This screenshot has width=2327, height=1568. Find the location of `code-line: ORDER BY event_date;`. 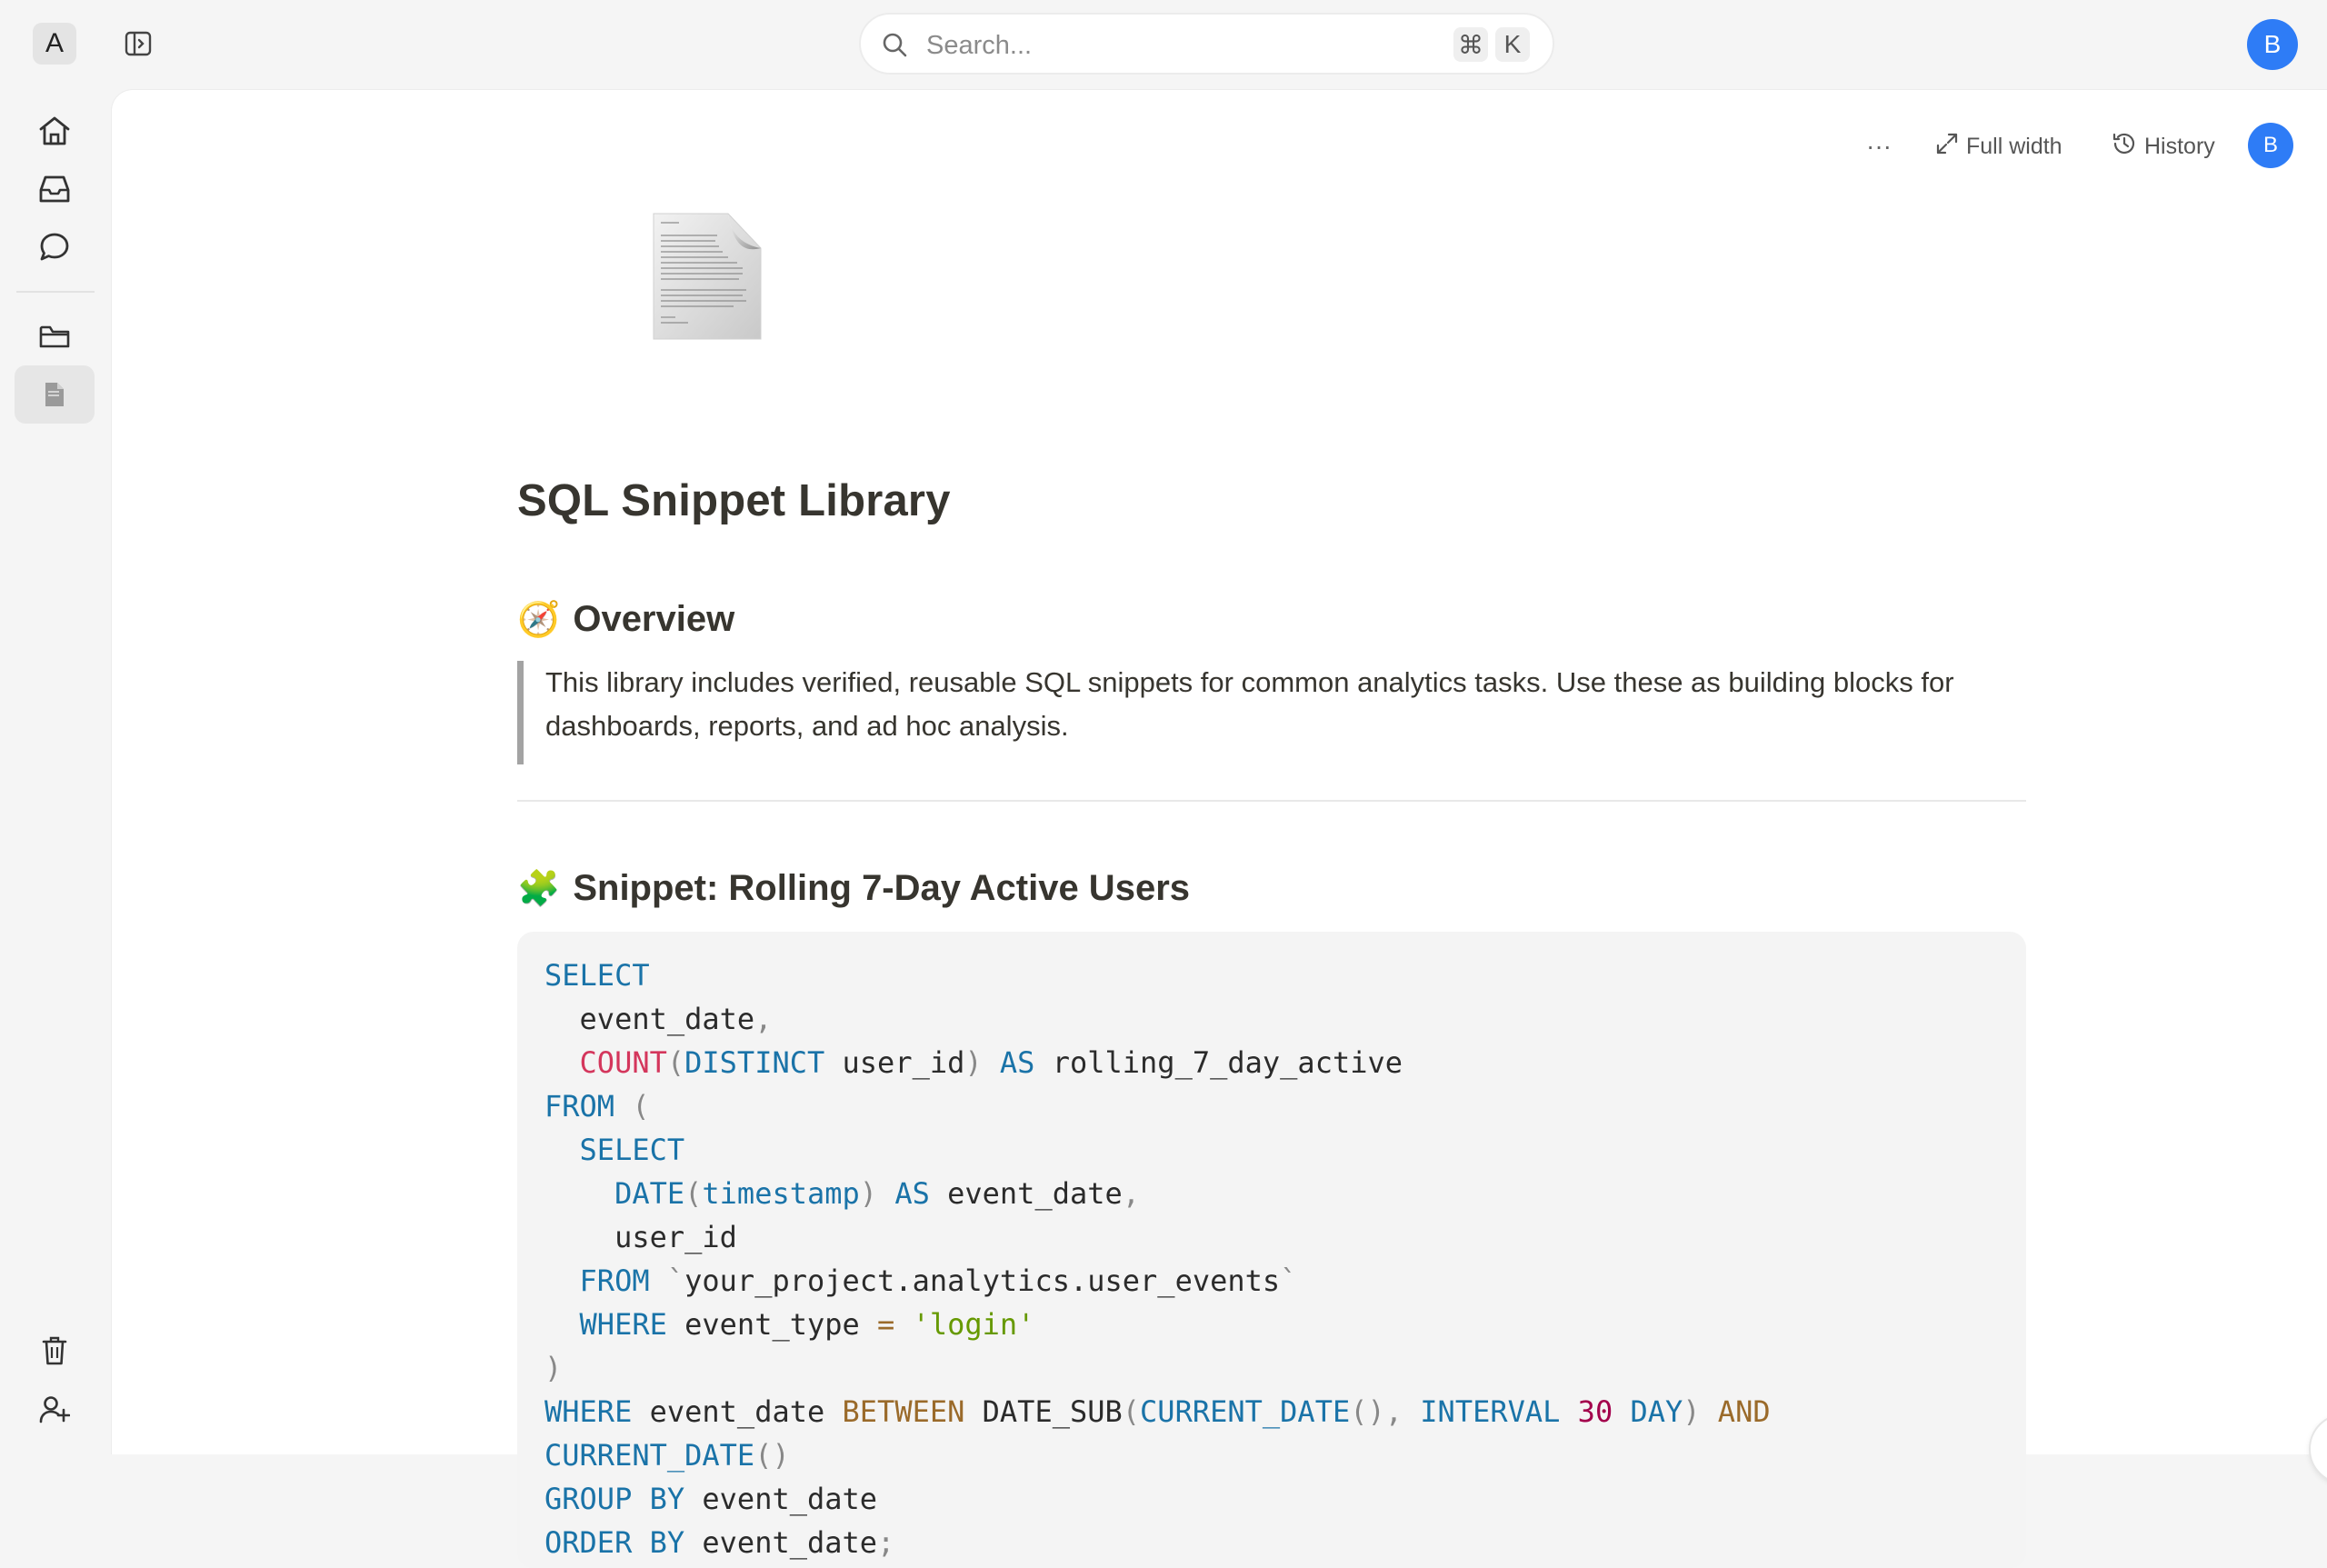

code-line: ORDER BY event_date; is located at coordinates (719, 1543).